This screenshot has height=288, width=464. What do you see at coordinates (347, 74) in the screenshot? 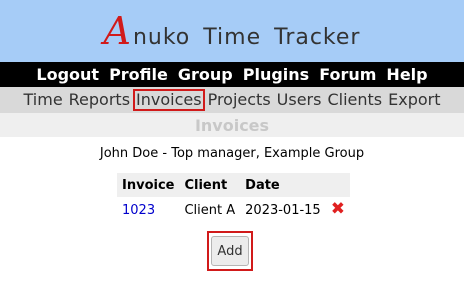
I see `menu-forum: Forum` at bounding box center [347, 74].